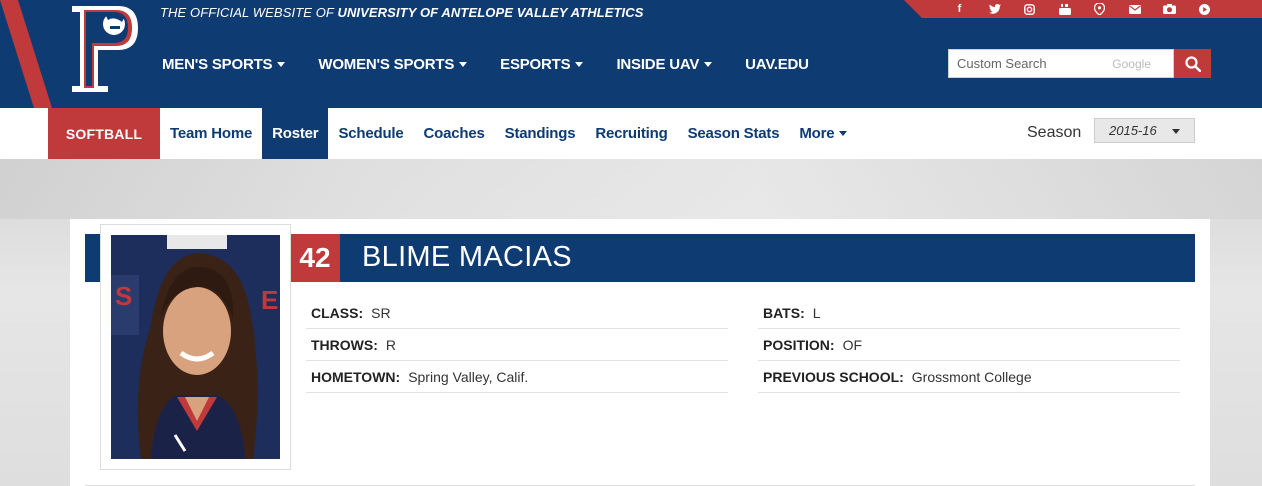 The image size is (1262, 486). What do you see at coordinates (1099, 9) in the screenshot?
I see `periscope-icon` at bounding box center [1099, 9].